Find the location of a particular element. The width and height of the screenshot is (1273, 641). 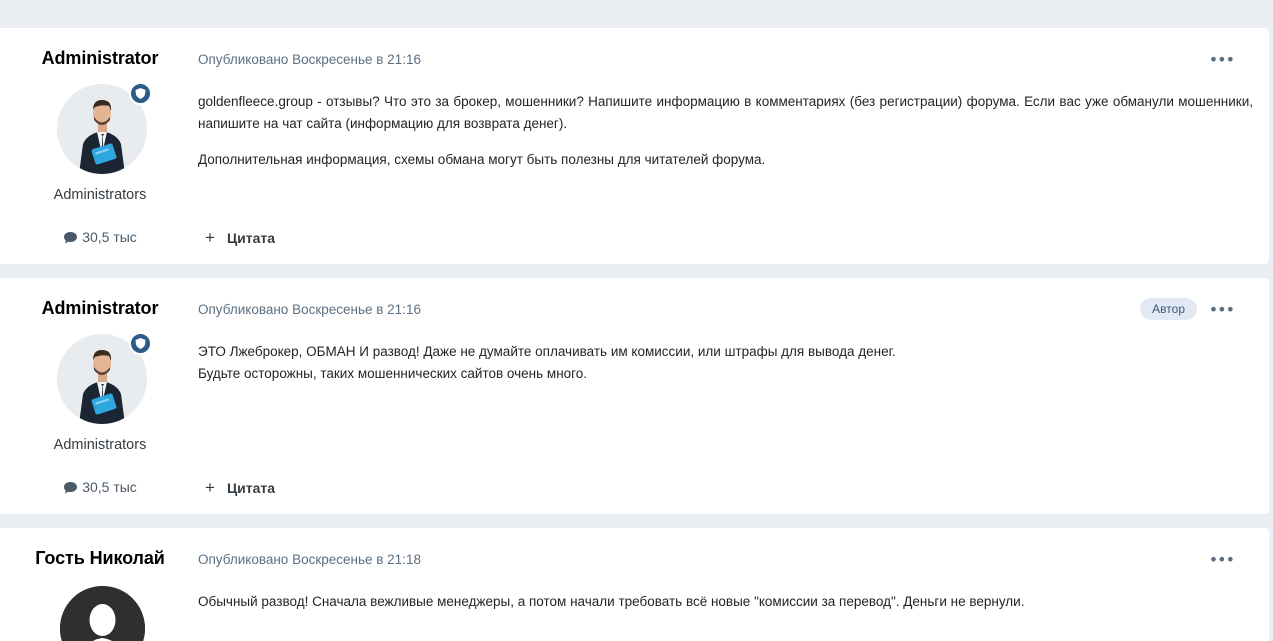

avatar is located at coordinates (102, 613).